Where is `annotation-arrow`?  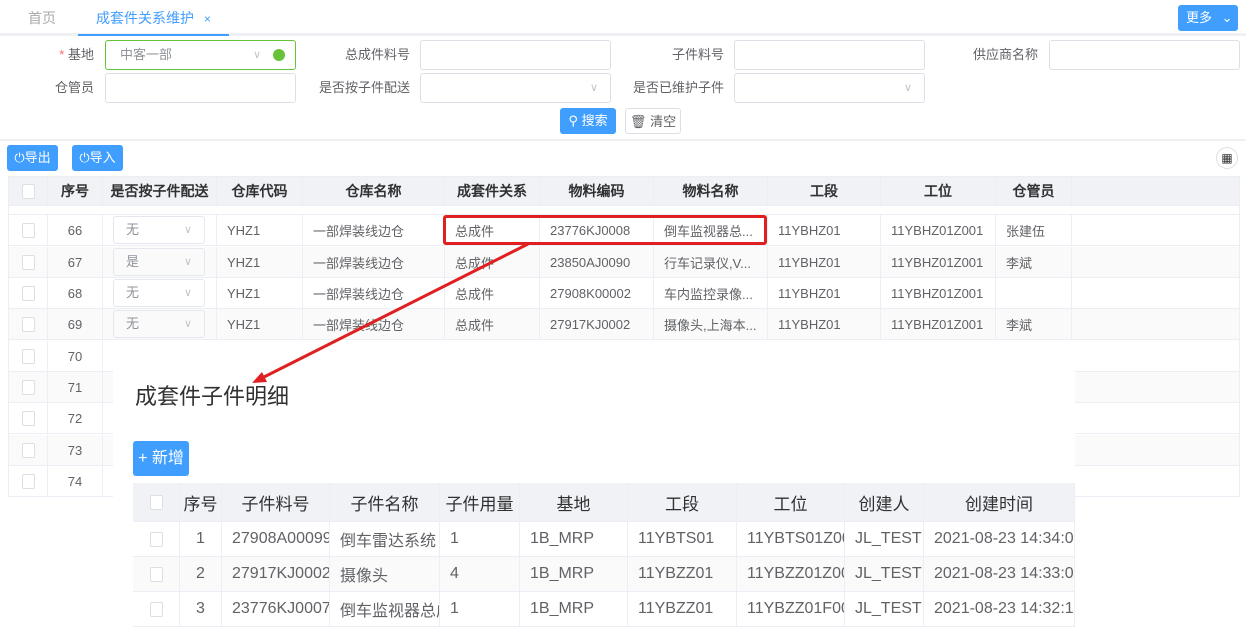 annotation-arrow is located at coordinates (390, 312).